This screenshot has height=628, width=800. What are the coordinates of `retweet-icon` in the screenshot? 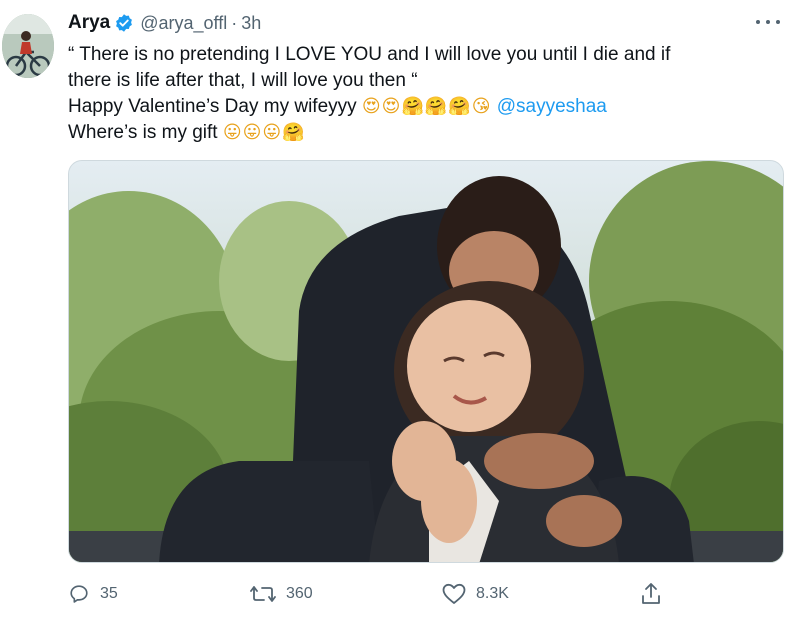 It's located at (263, 594).